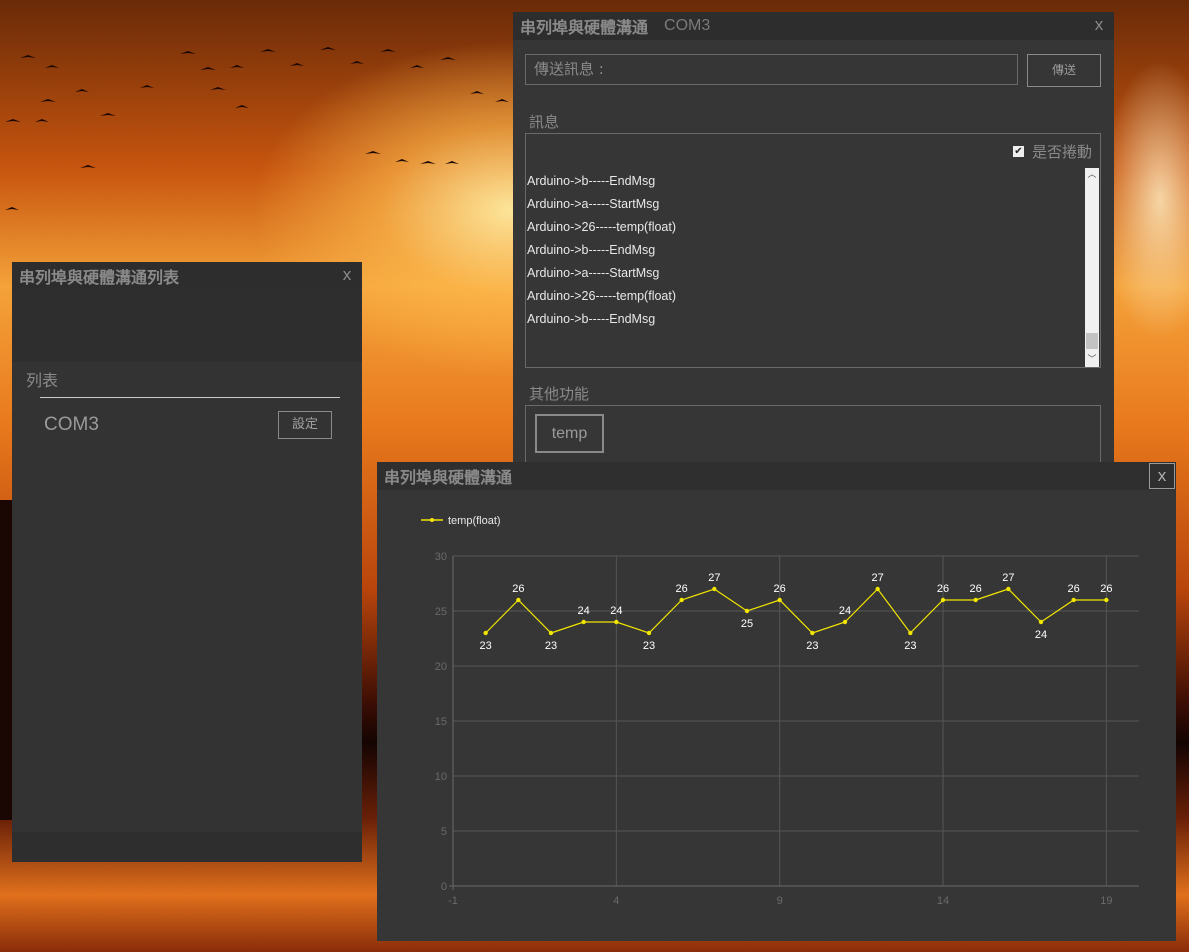  I want to click on comm-titlebar: 串列埠與硬體溝通 COM3, so click(813, 26).